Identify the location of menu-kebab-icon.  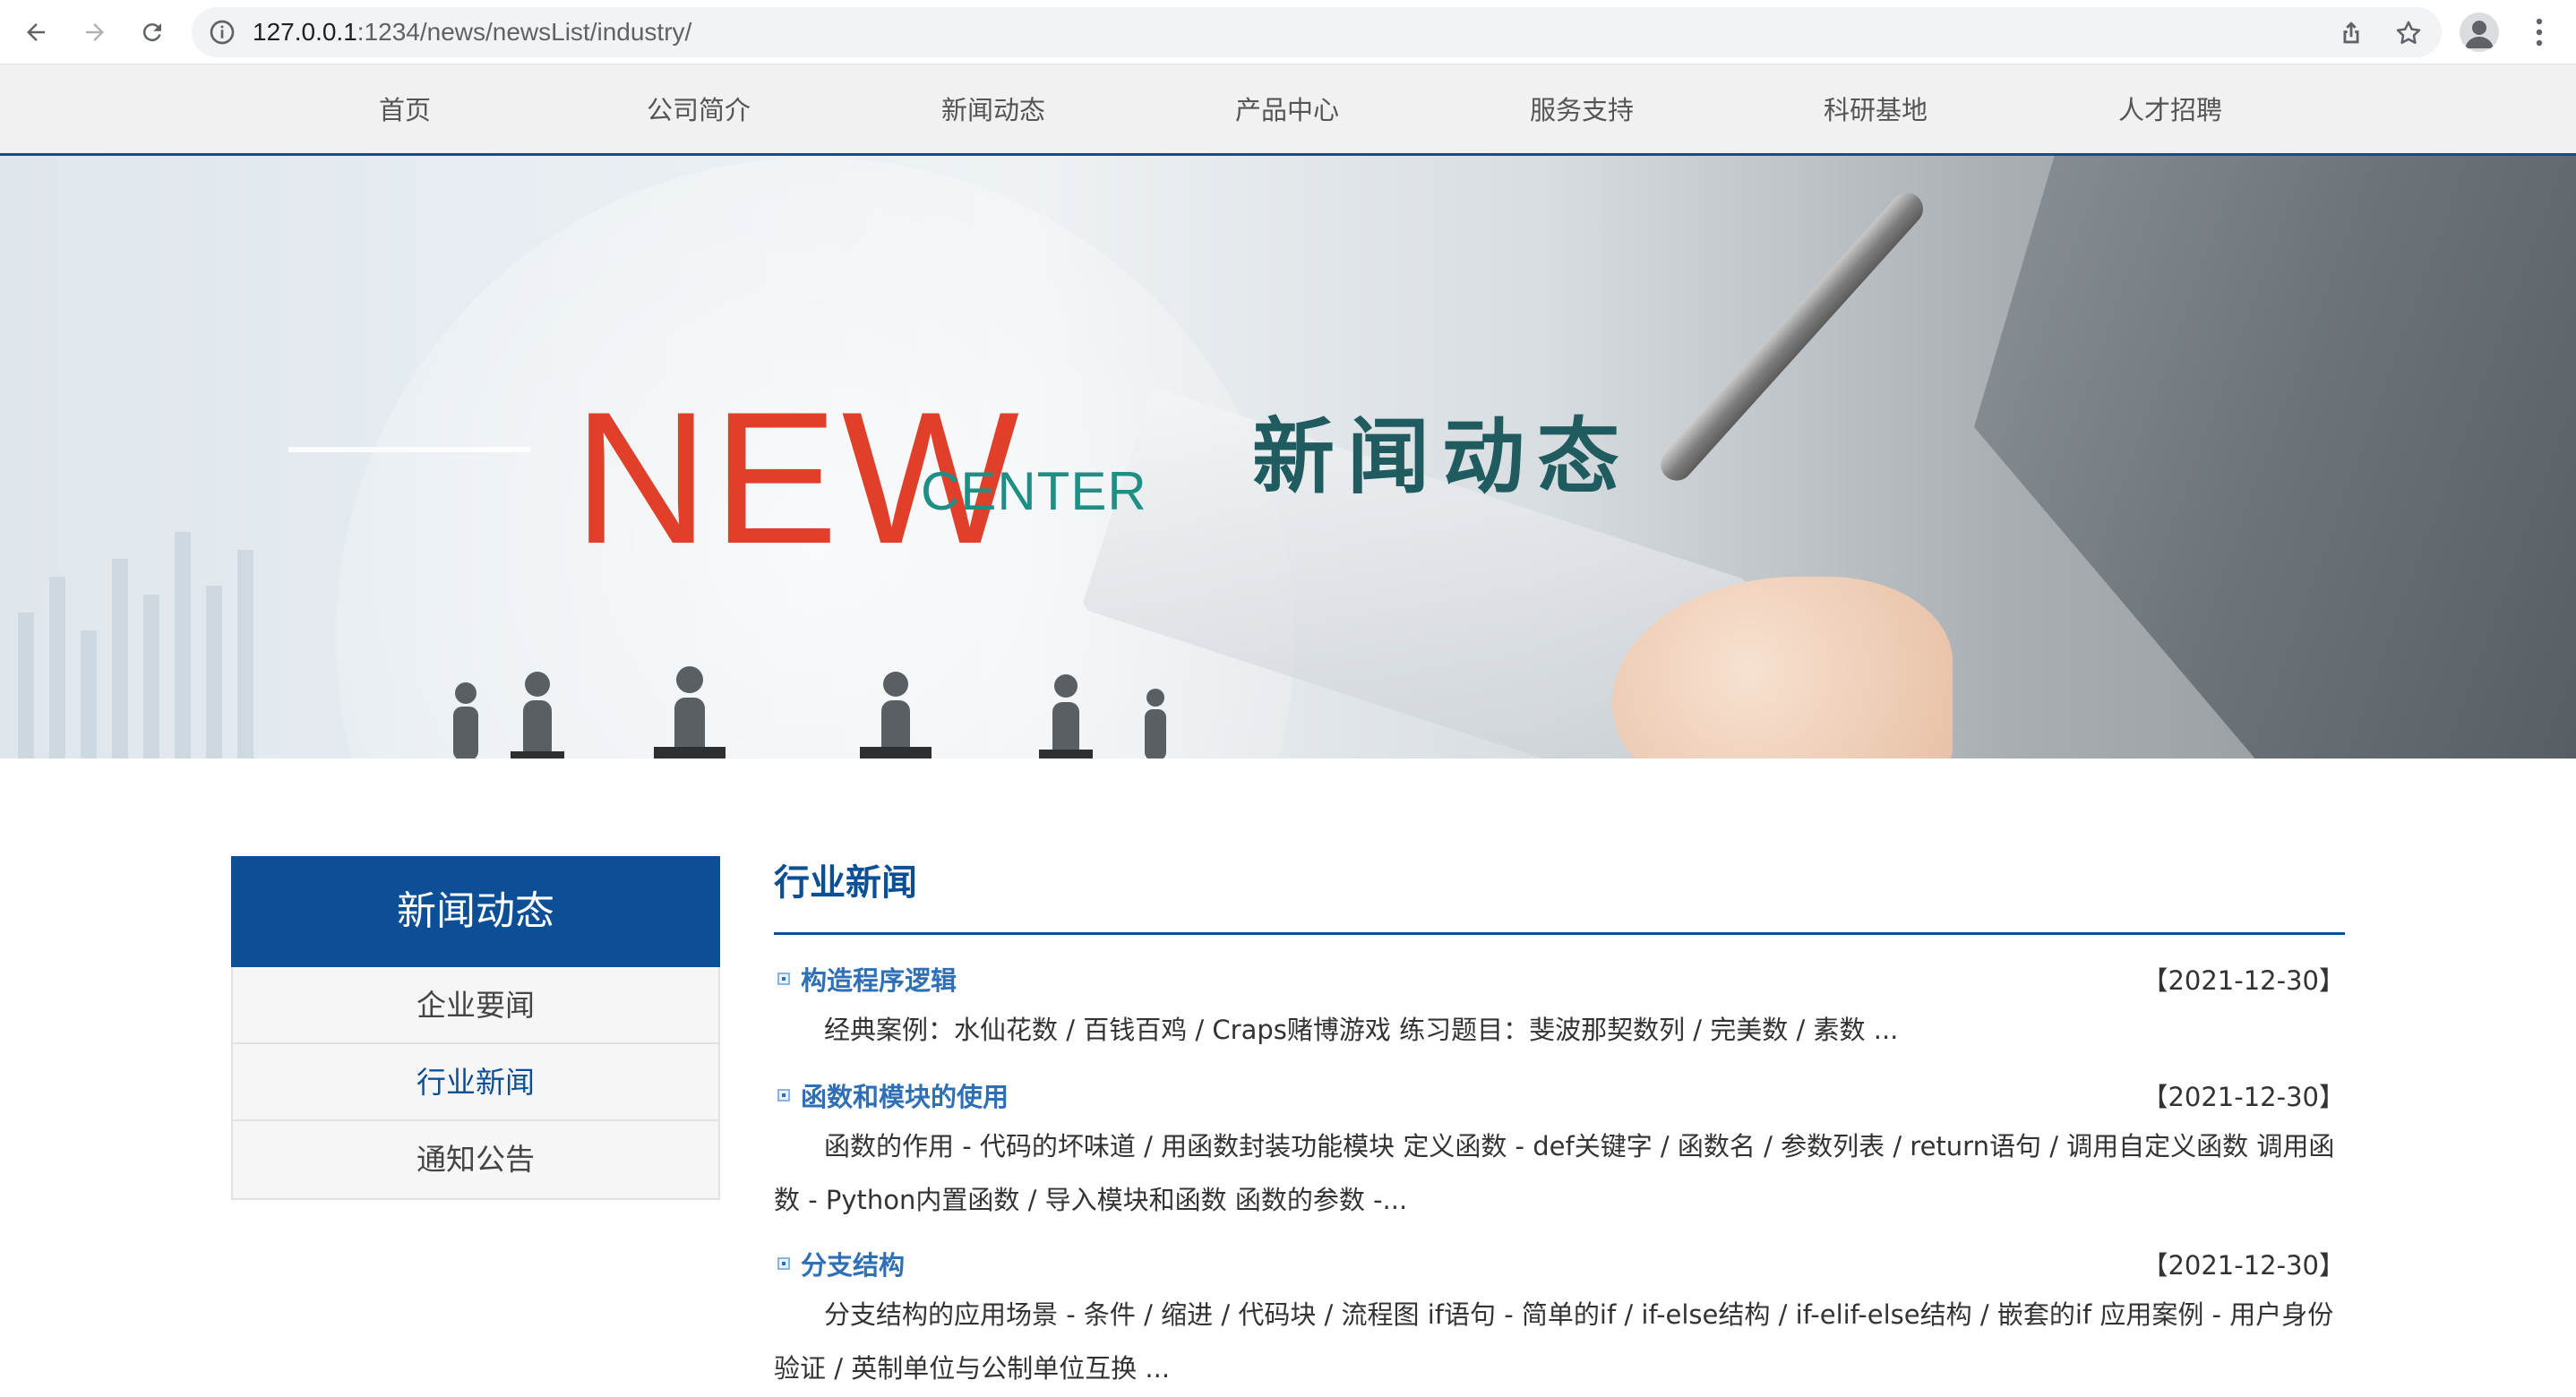
(2539, 32).